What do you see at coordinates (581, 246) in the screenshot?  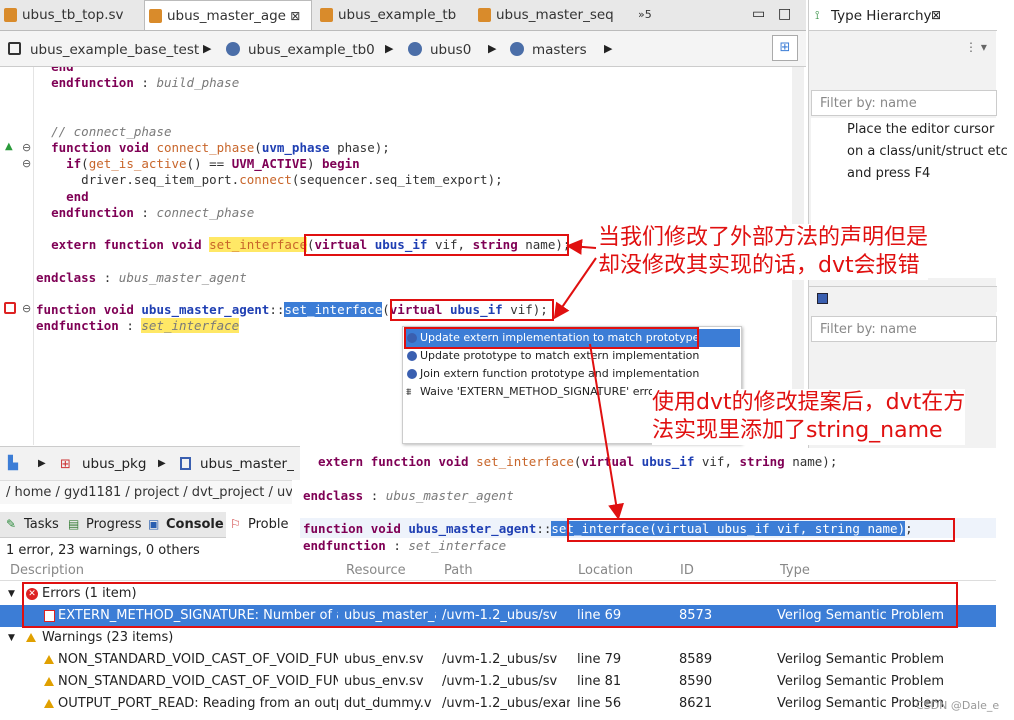 I see `arrow-to-extern` at bounding box center [581, 246].